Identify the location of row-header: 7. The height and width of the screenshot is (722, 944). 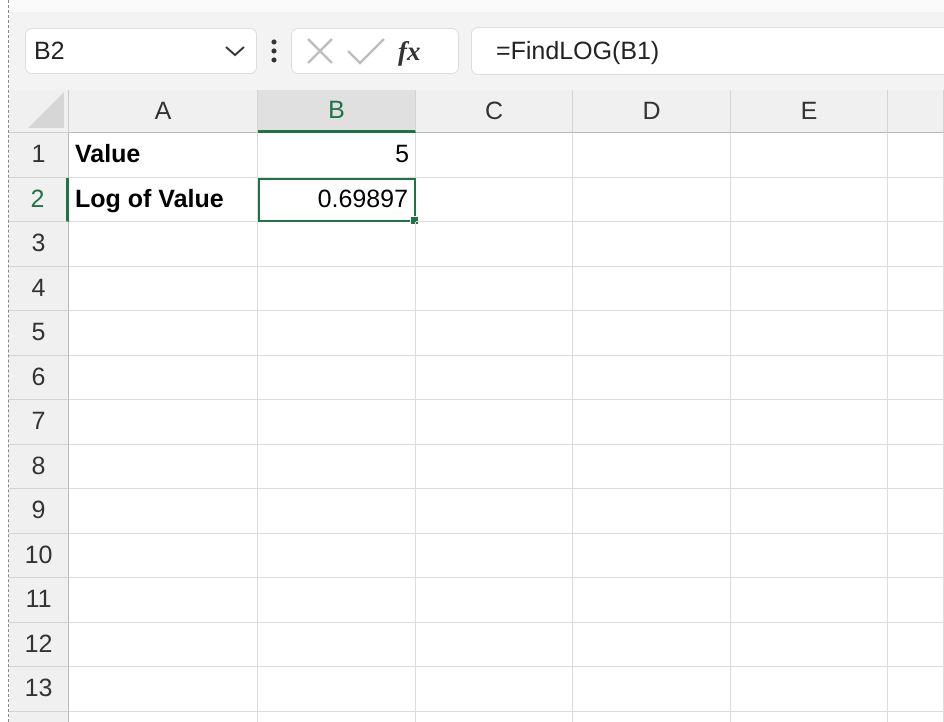
(39, 422).